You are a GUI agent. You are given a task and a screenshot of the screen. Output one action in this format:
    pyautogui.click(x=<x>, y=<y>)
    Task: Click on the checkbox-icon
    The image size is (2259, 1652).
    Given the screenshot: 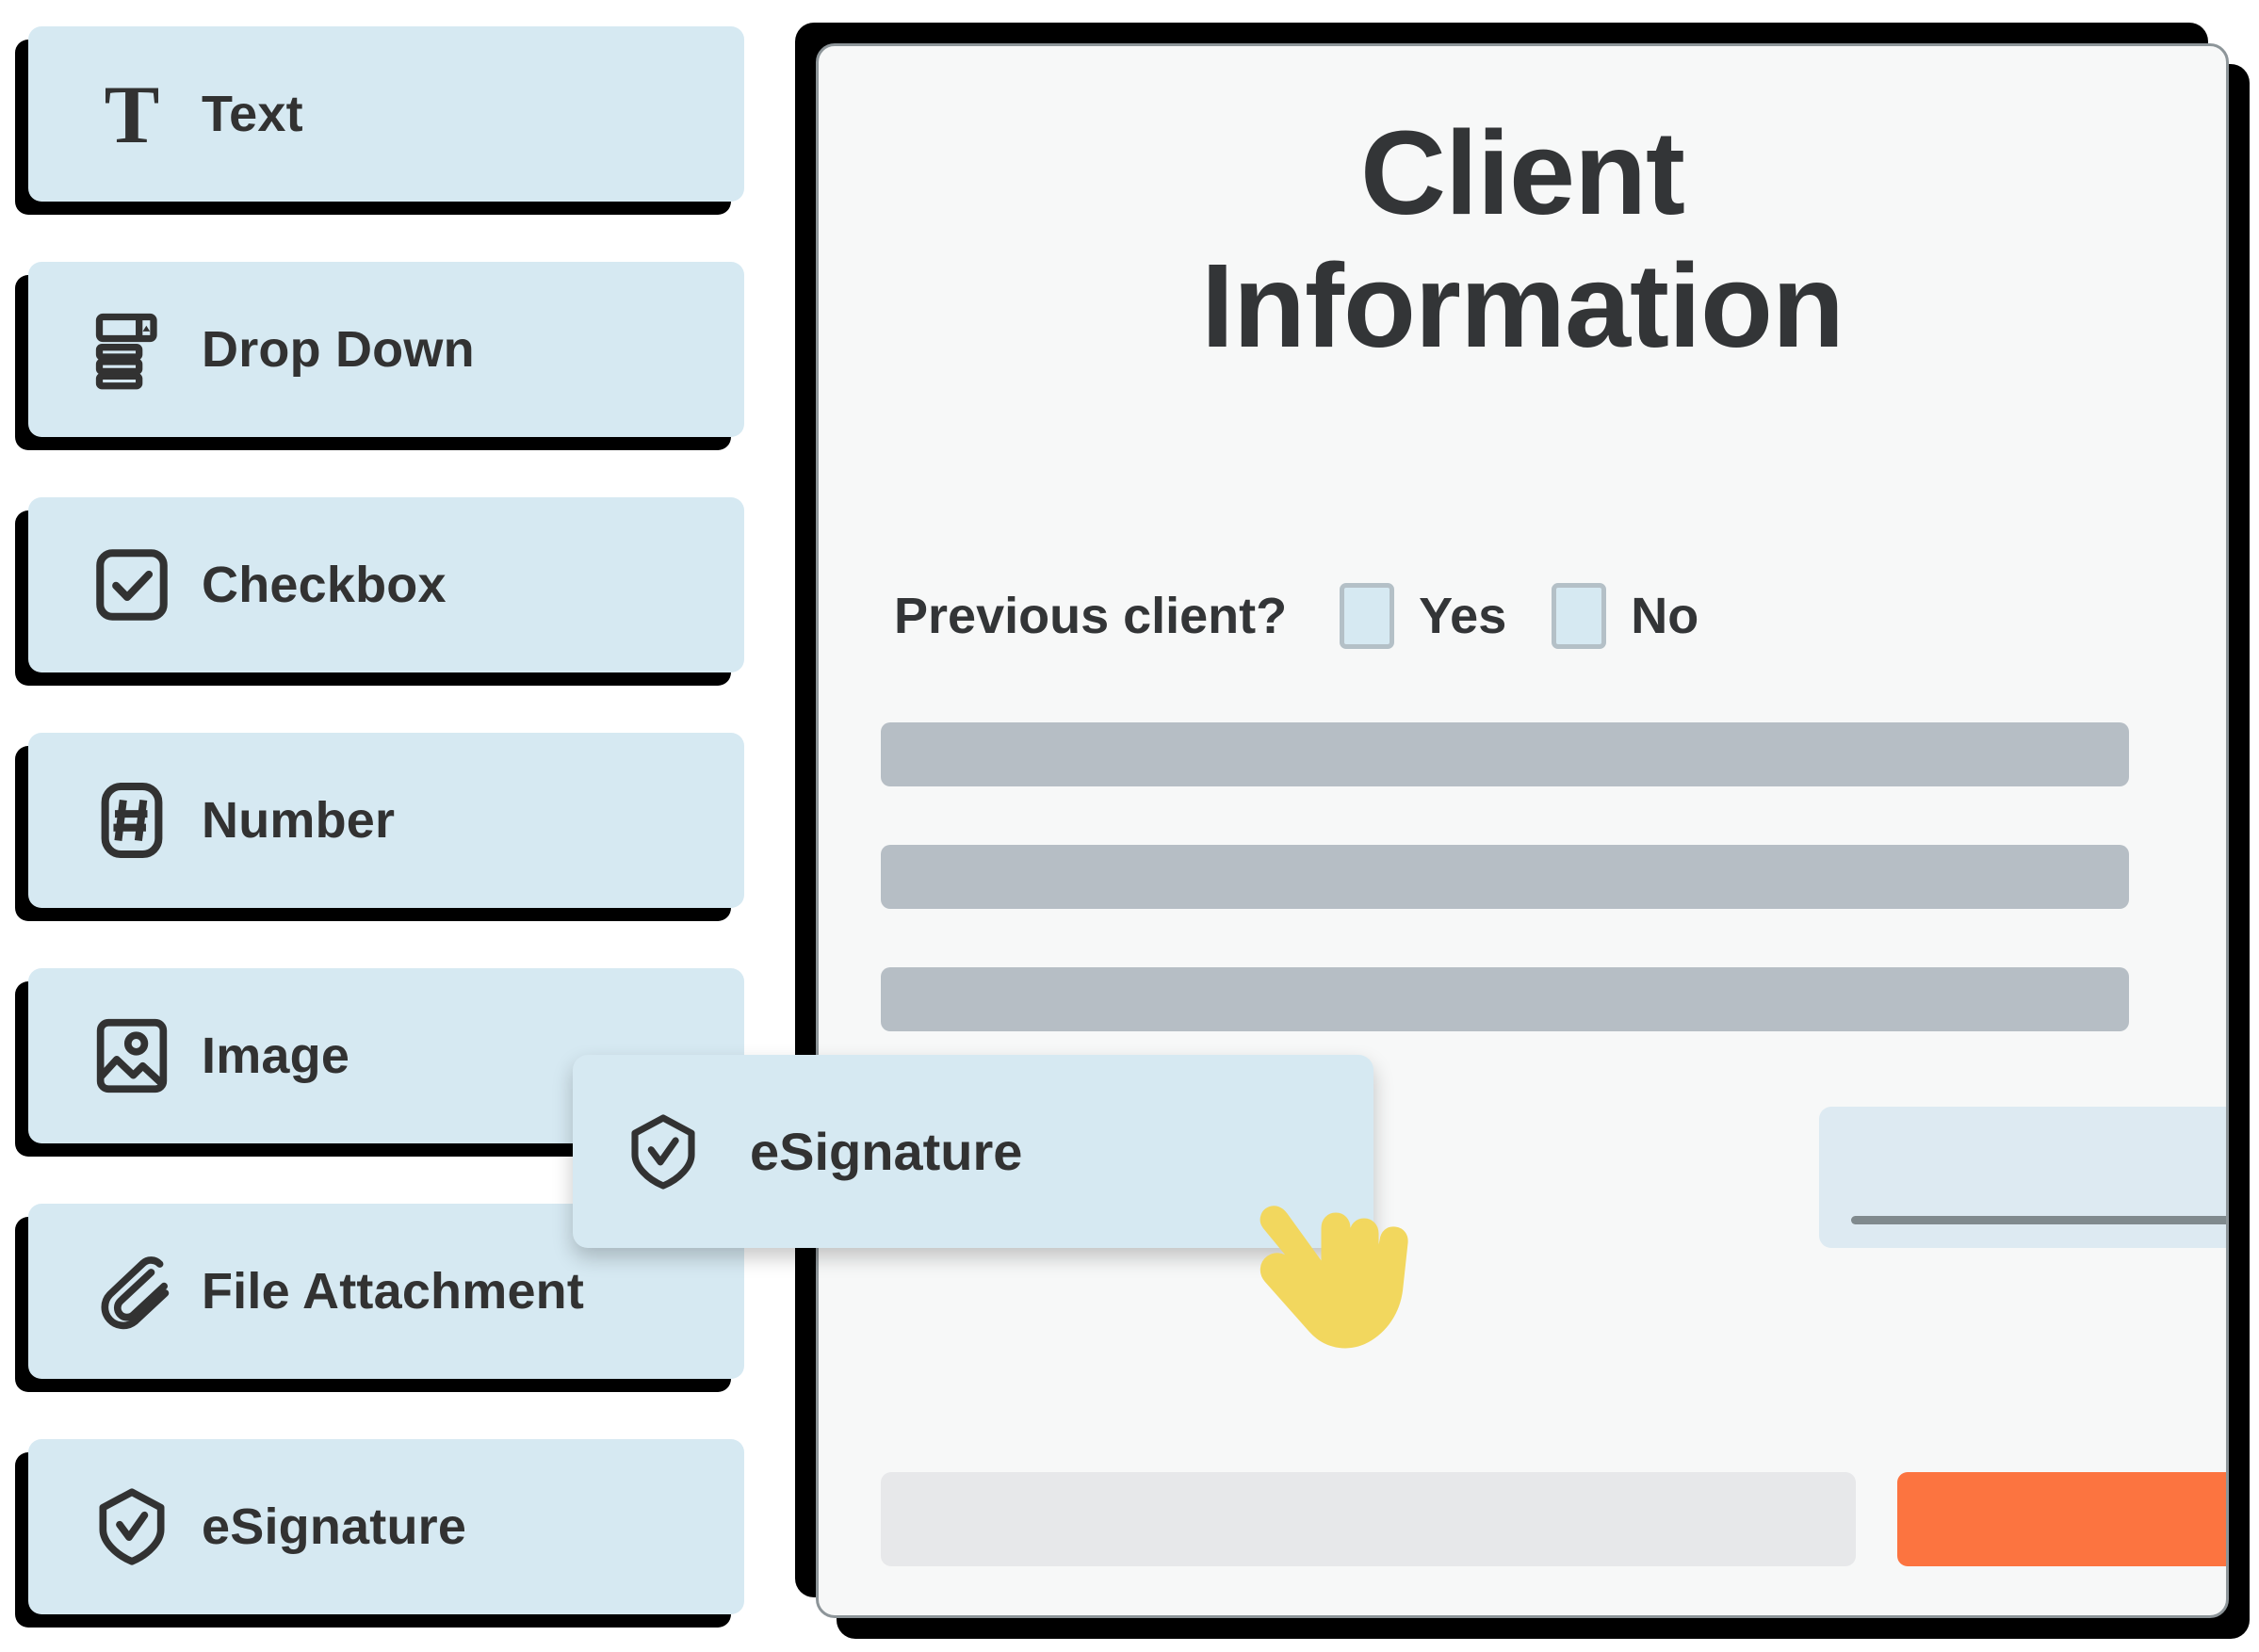 What is the action you would take?
    pyautogui.click(x=132, y=585)
    